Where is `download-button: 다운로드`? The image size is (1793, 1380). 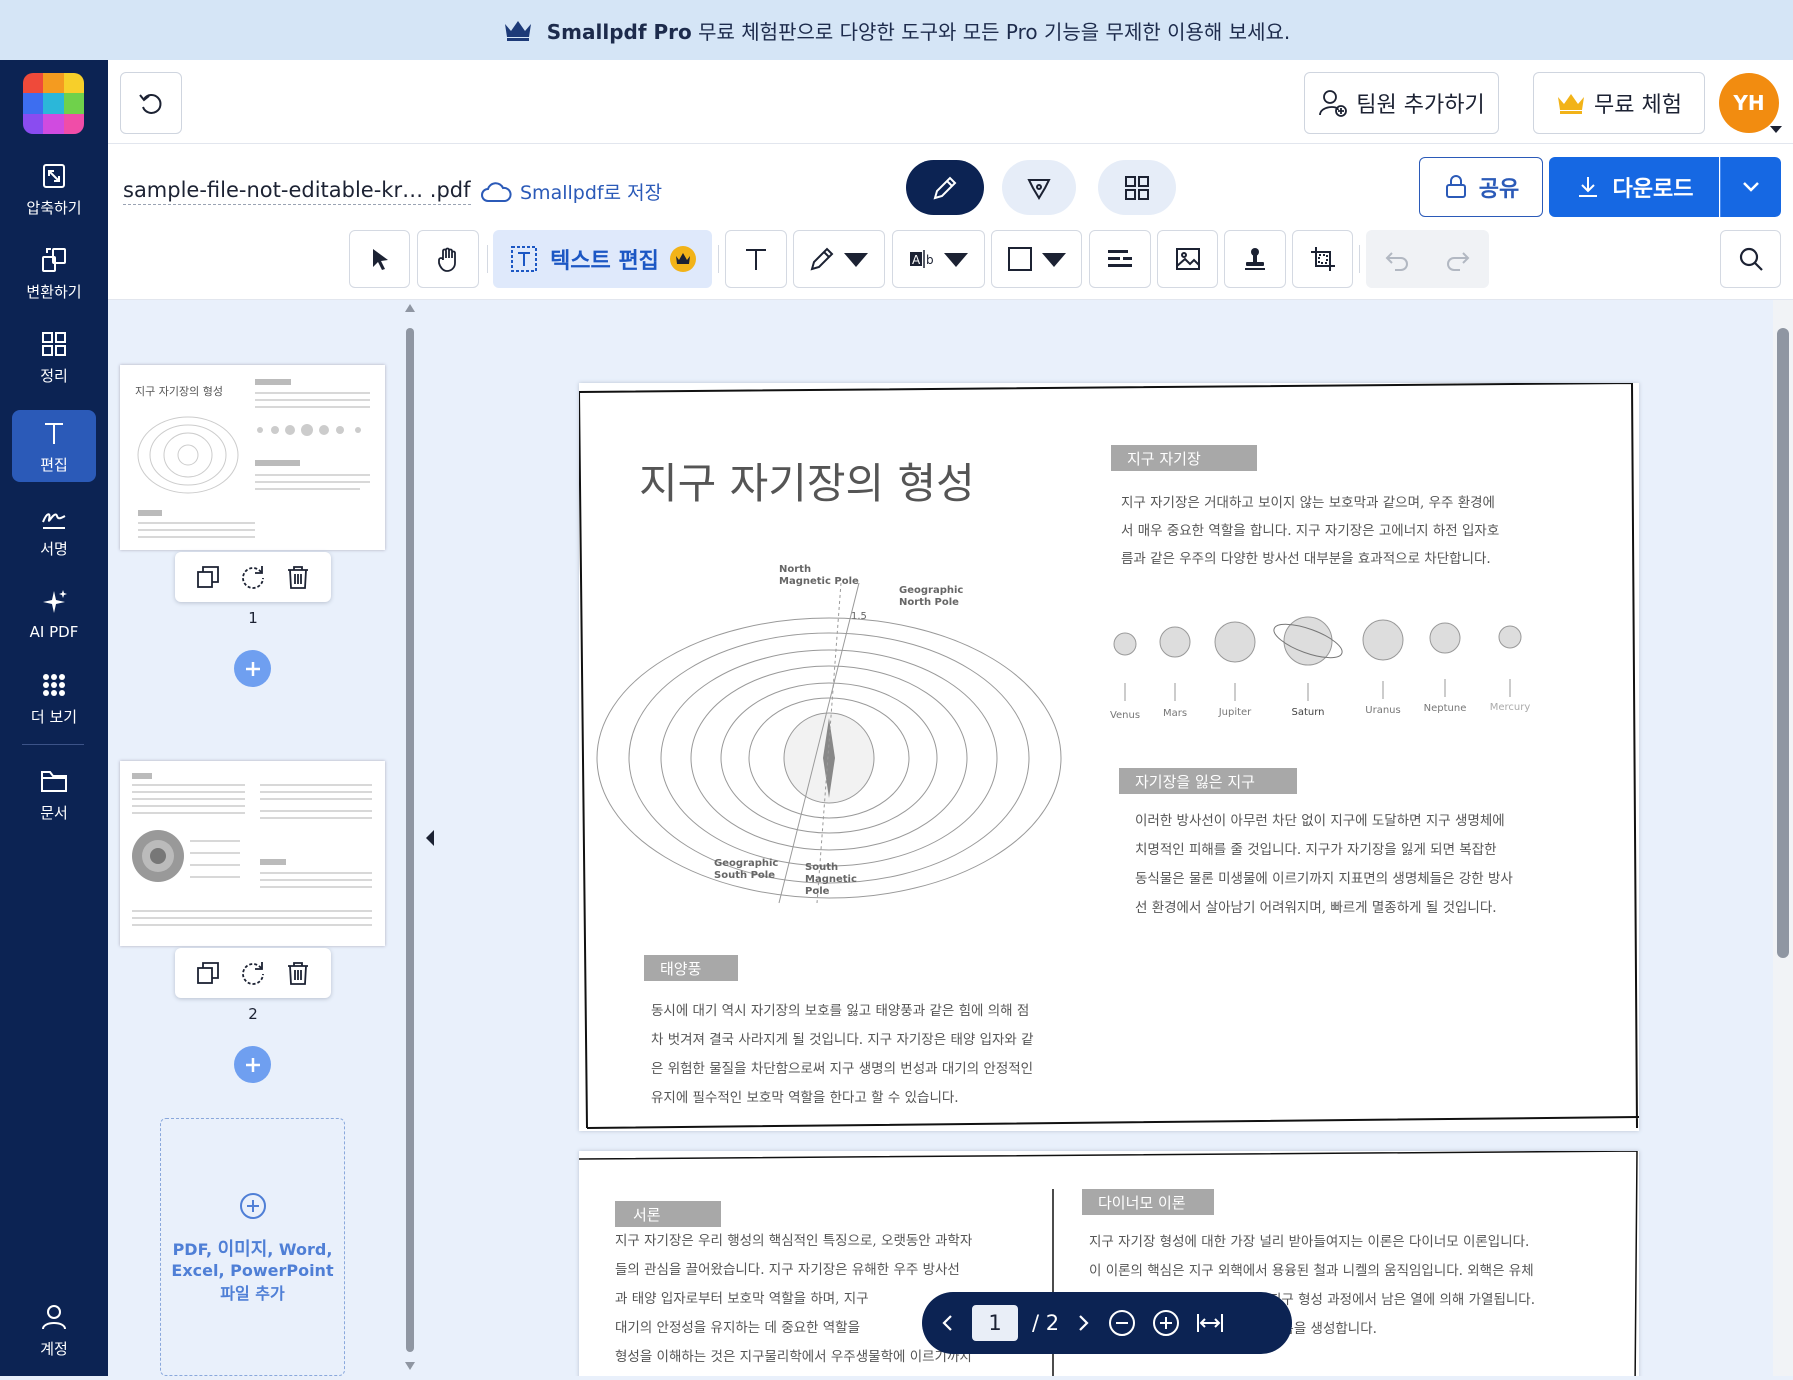 download-button: 다운로드 is located at coordinates (1634, 187).